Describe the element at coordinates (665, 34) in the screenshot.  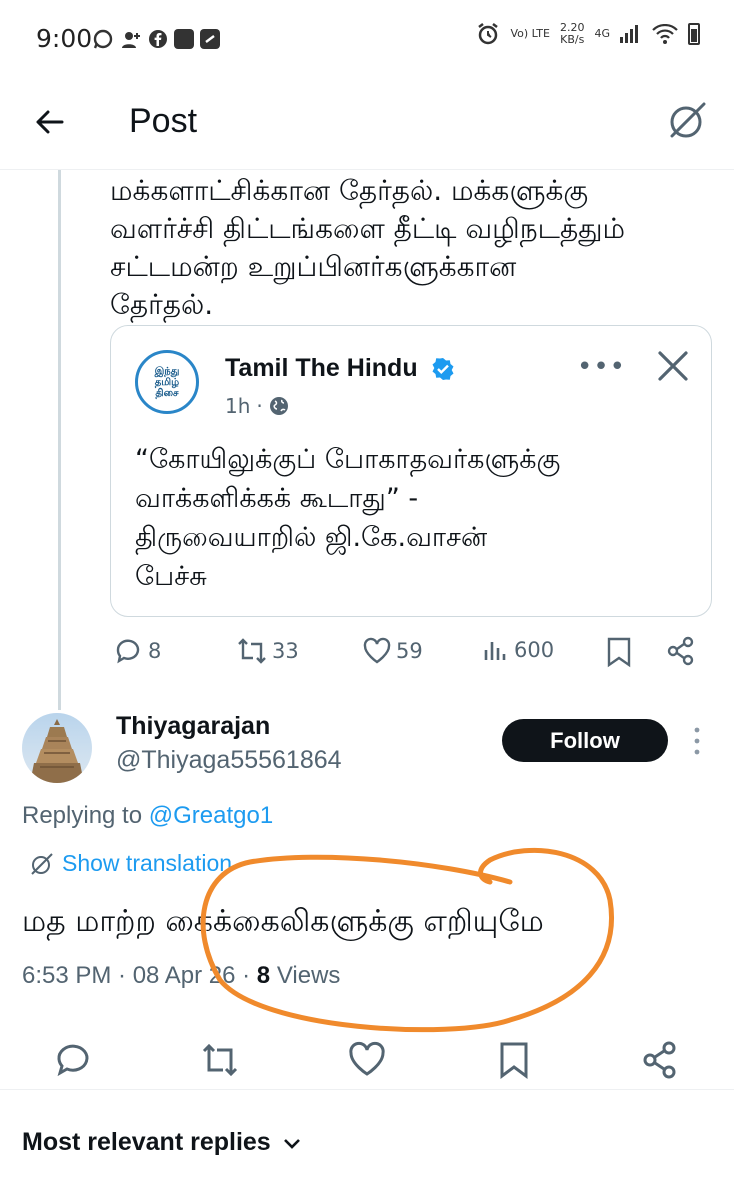
I see `wifi-icon` at that location.